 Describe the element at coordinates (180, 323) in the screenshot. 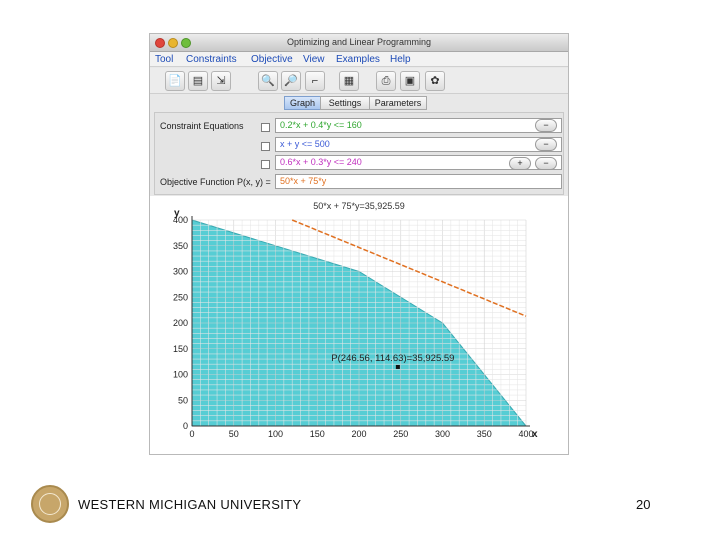

I see `y-tick-label: 200` at that location.